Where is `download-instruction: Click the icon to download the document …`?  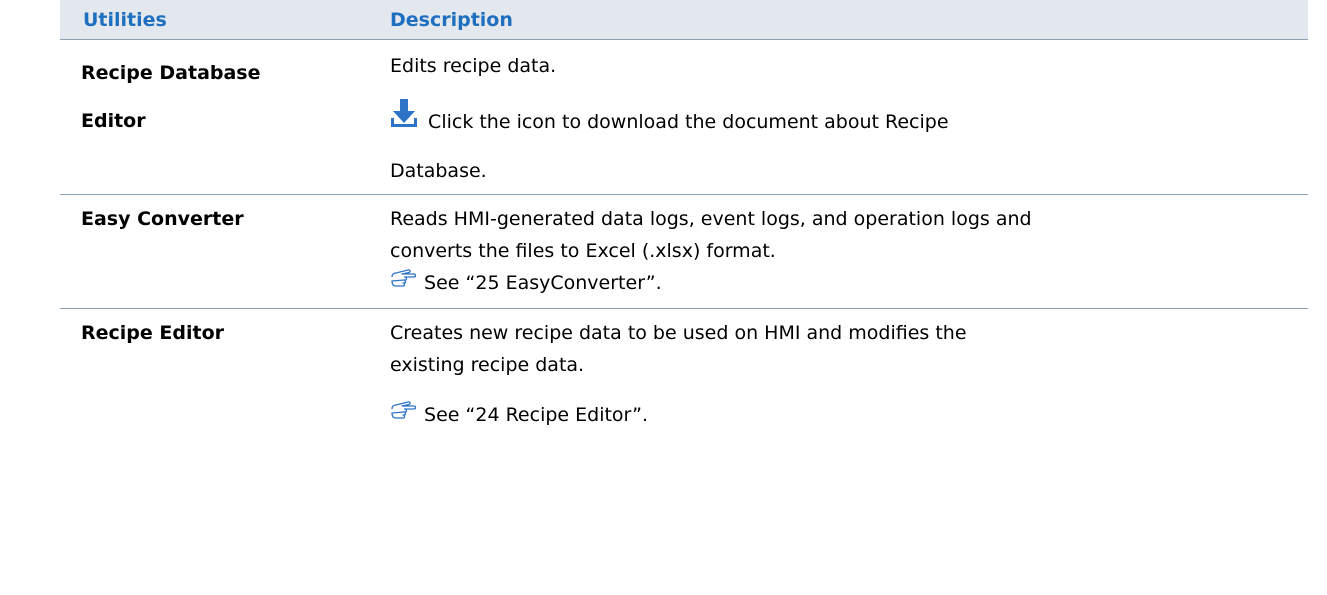
download-instruction: Click the icon to download the document … is located at coordinates (688, 122).